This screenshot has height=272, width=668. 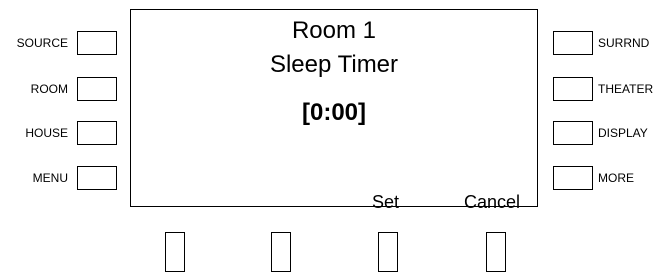 What do you see at coordinates (624, 43) in the screenshot?
I see `surrnd-label: SURRND` at bounding box center [624, 43].